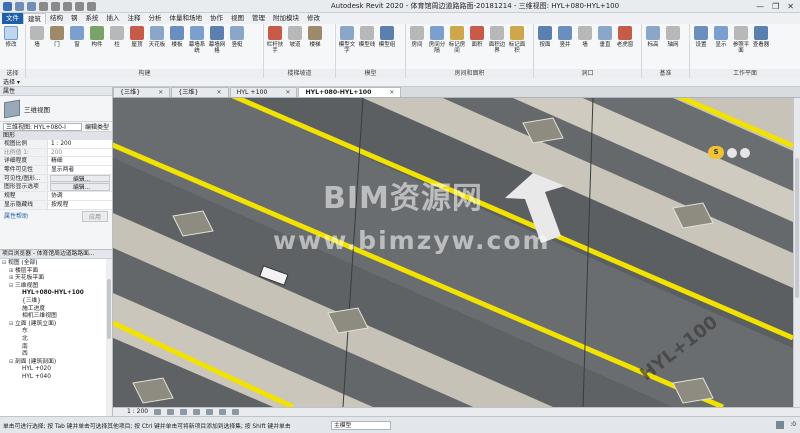  What do you see at coordinates (223, 412) in the screenshot?
I see `crop-view-icon` at bounding box center [223, 412].